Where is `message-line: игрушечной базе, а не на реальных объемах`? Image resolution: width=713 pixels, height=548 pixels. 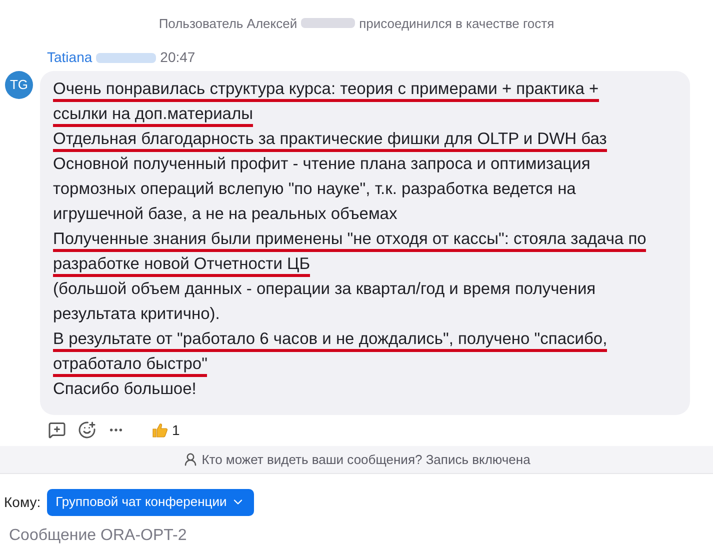 message-line: игрушечной базе, а не на реальных объемах is located at coordinates (225, 214).